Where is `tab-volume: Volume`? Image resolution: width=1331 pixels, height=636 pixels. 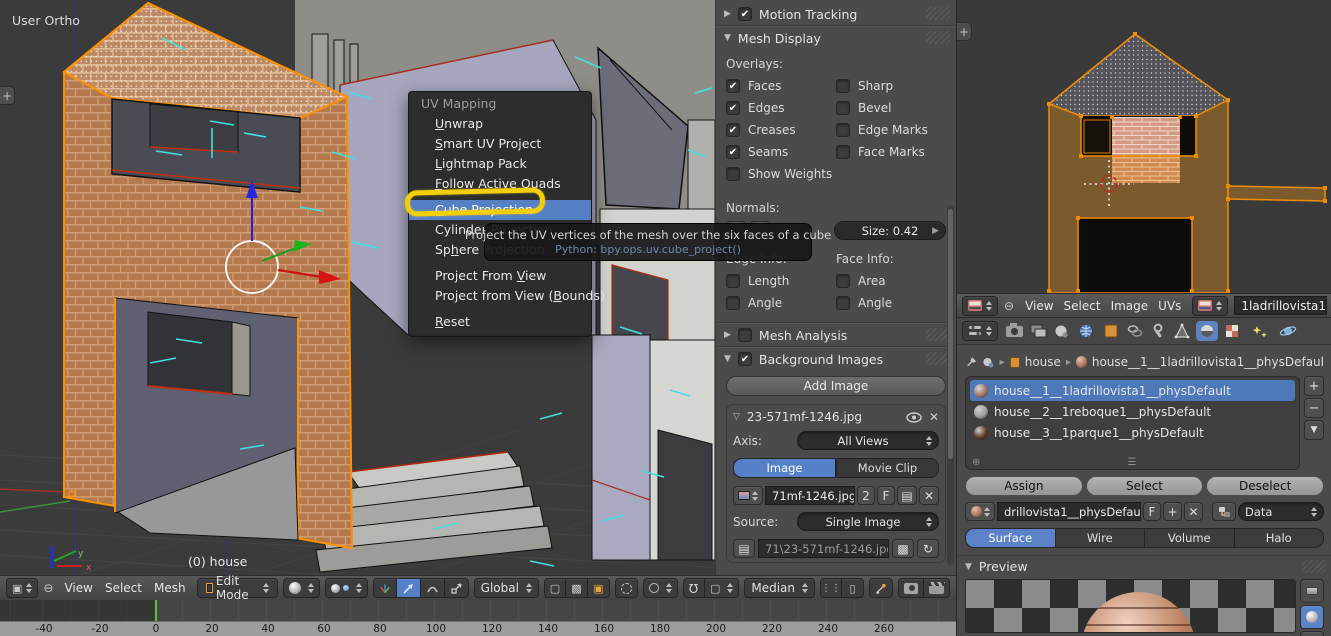 tab-volume: Volume is located at coordinates (1190, 538).